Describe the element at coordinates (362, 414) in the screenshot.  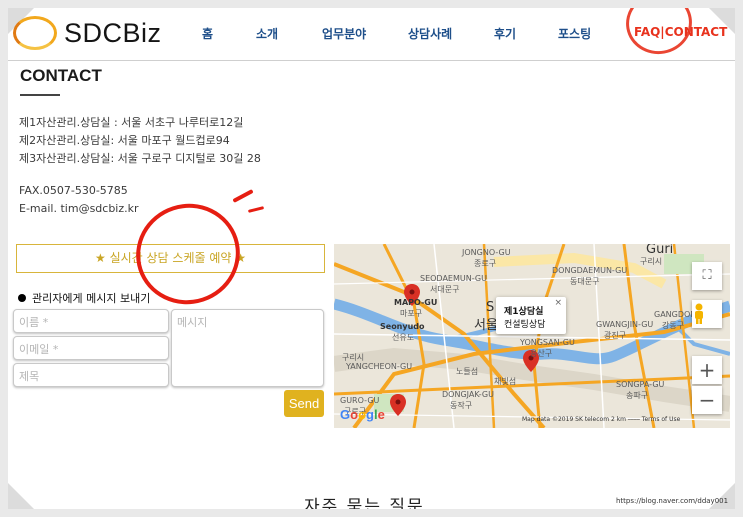
I see `google-logo: Google` at that location.